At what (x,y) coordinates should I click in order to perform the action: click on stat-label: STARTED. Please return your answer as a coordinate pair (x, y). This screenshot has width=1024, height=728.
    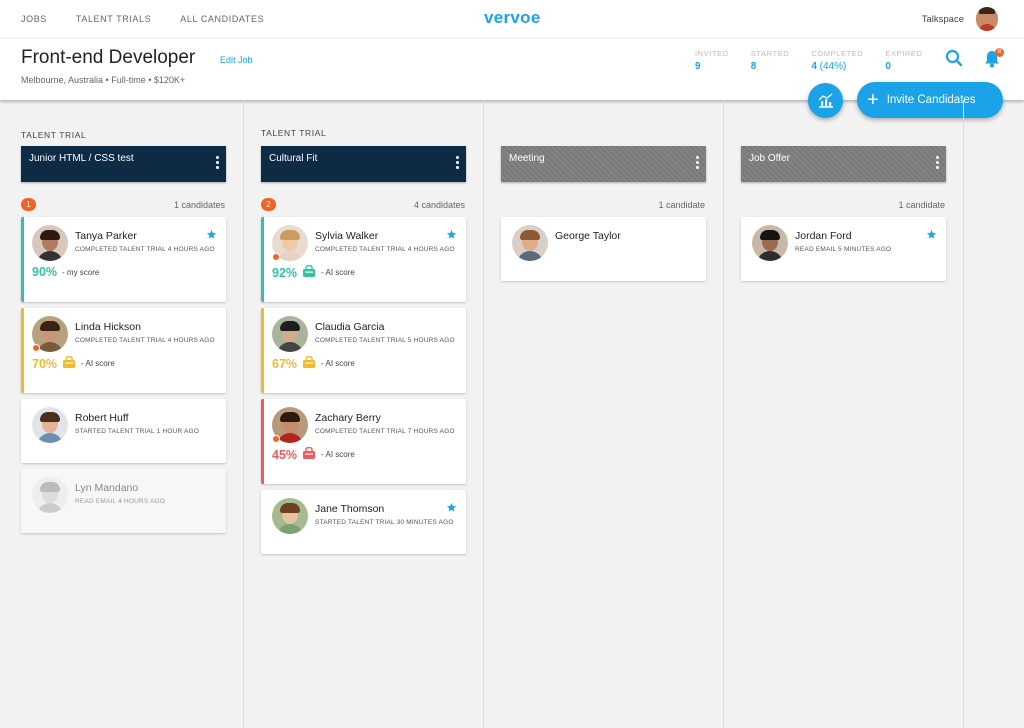
    Looking at the image, I should click on (770, 53).